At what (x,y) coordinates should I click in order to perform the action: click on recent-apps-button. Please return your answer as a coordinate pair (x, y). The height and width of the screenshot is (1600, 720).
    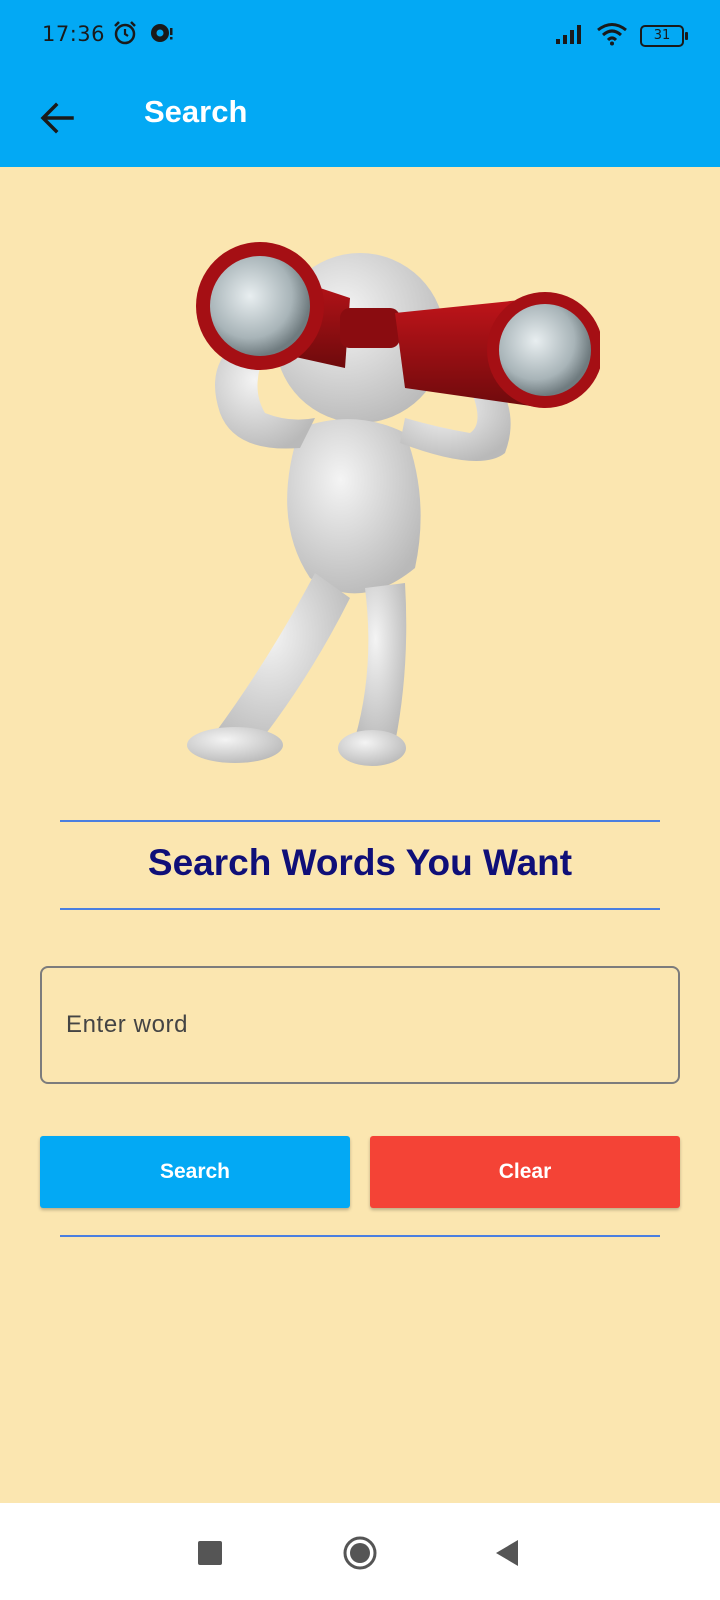
    Looking at the image, I should click on (210, 1553).